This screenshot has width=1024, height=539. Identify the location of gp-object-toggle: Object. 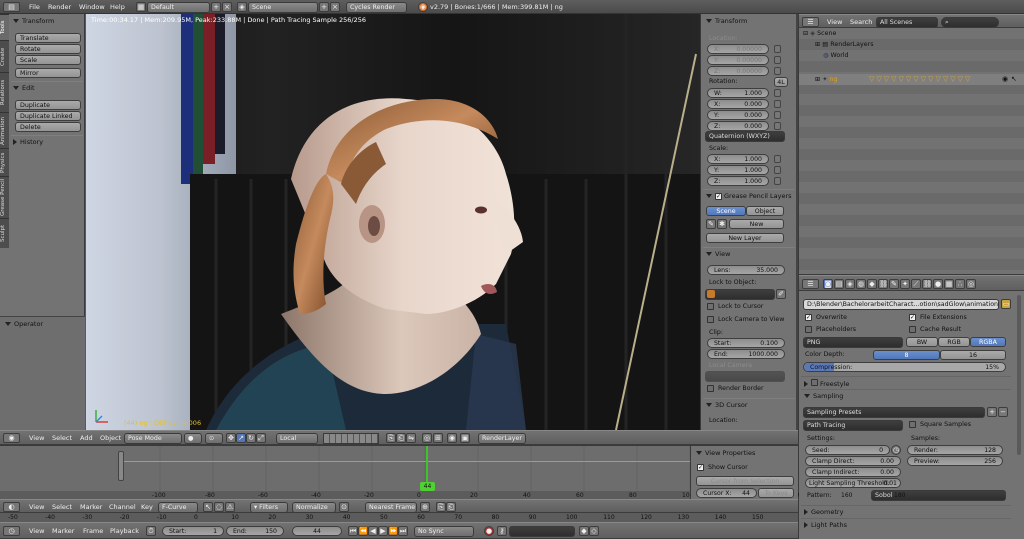
(765, 211).